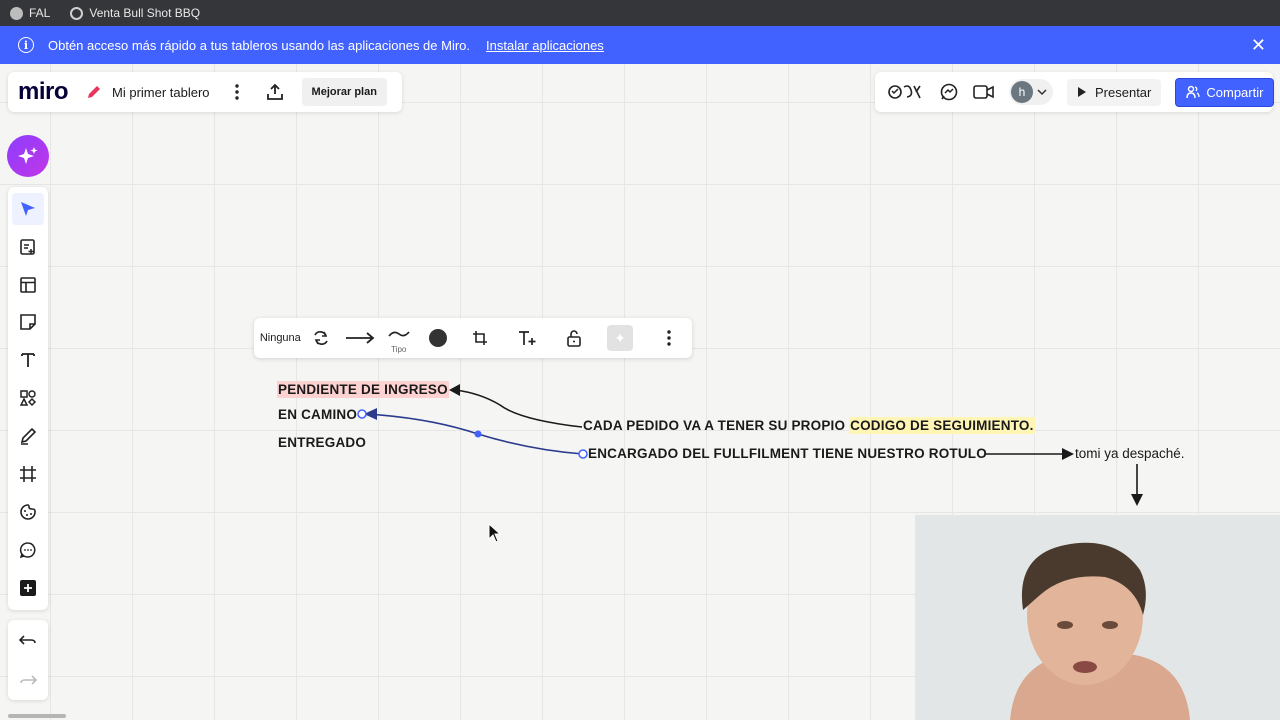 Image resolution: width=1280 pixels, height=720 pixels. I want to click on note-text: CADA PEDIDO VA A TENER SU PROPIO, so click(716, 425).